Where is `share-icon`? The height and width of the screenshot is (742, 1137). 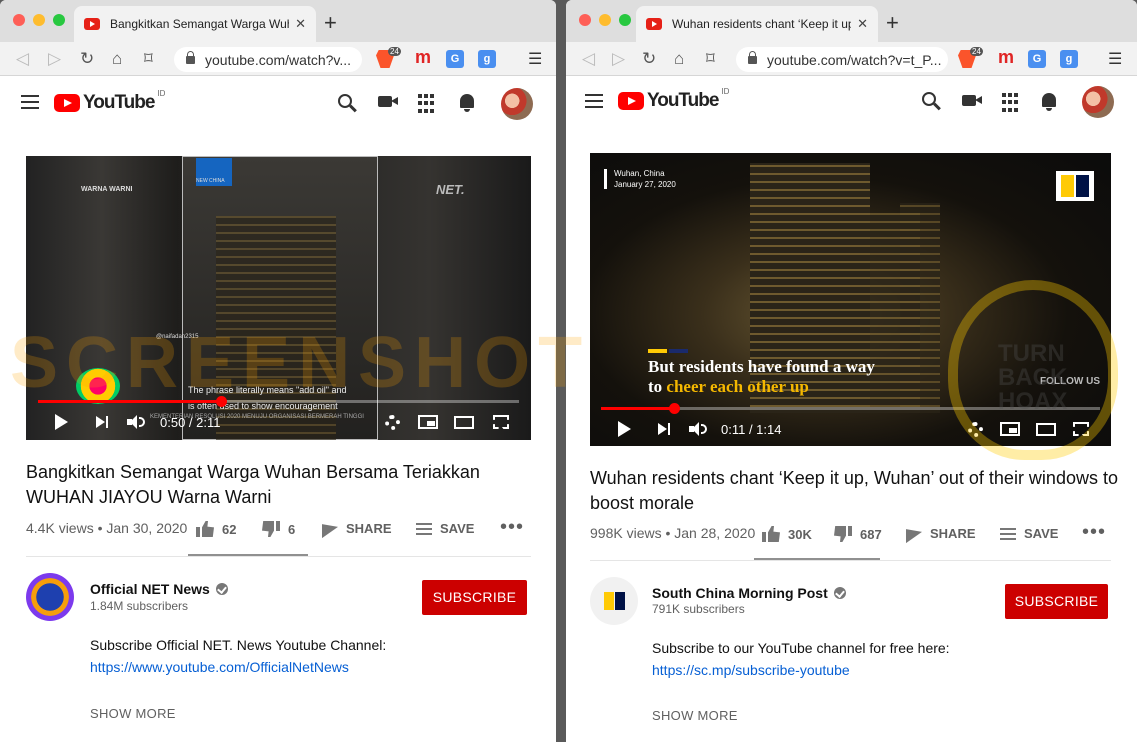
share-icon is located at coordinates (914, 533).